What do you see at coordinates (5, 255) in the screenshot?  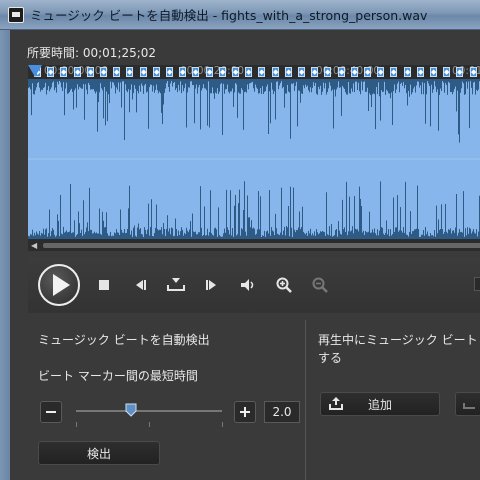 I see `window-frame` at bounding box center [5, 255].